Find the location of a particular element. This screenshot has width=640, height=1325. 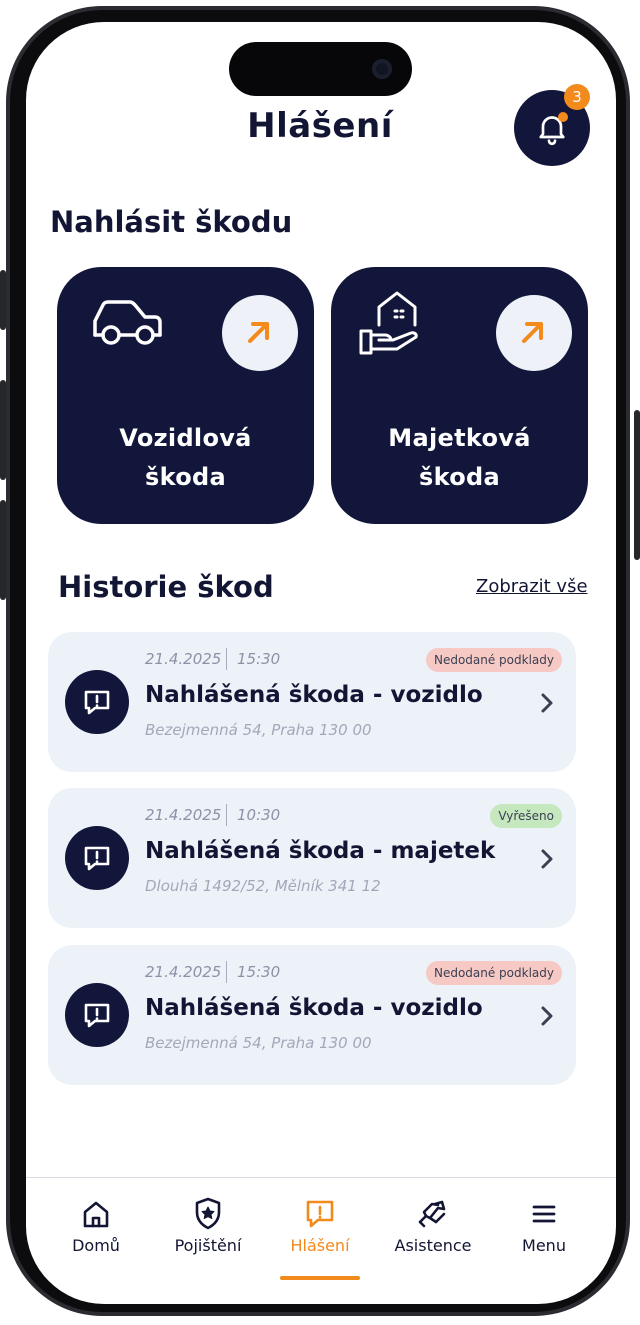

car-icon is located at coordinates (127, 322).